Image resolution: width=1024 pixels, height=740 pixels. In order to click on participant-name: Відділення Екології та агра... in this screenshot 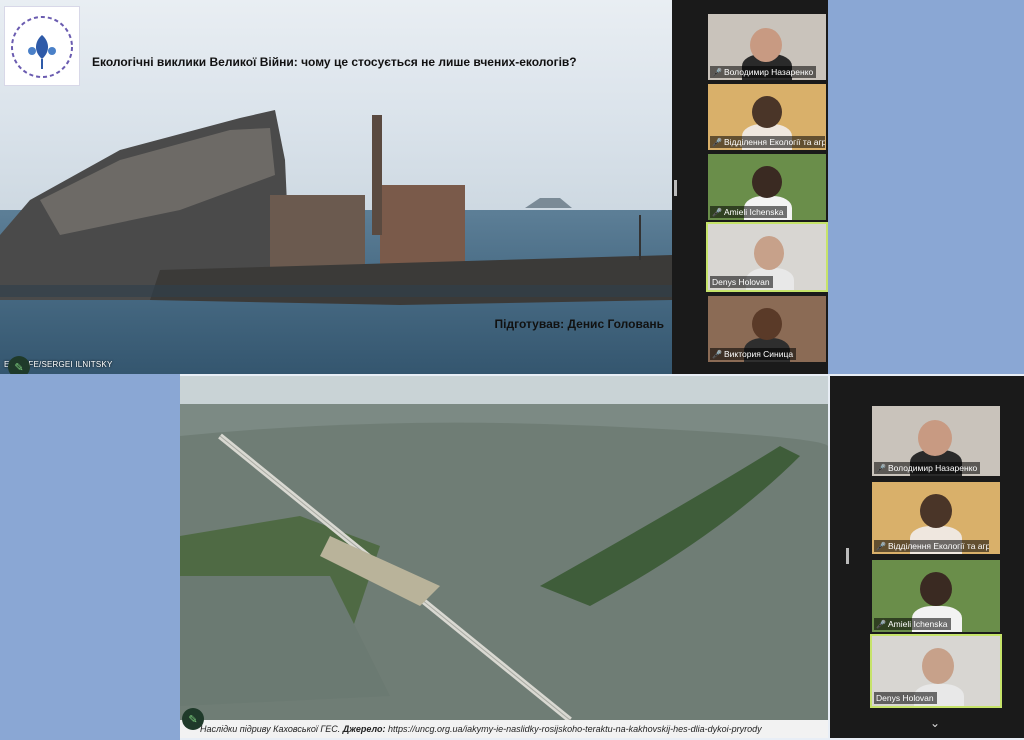, I will do `click(938, 546)`.